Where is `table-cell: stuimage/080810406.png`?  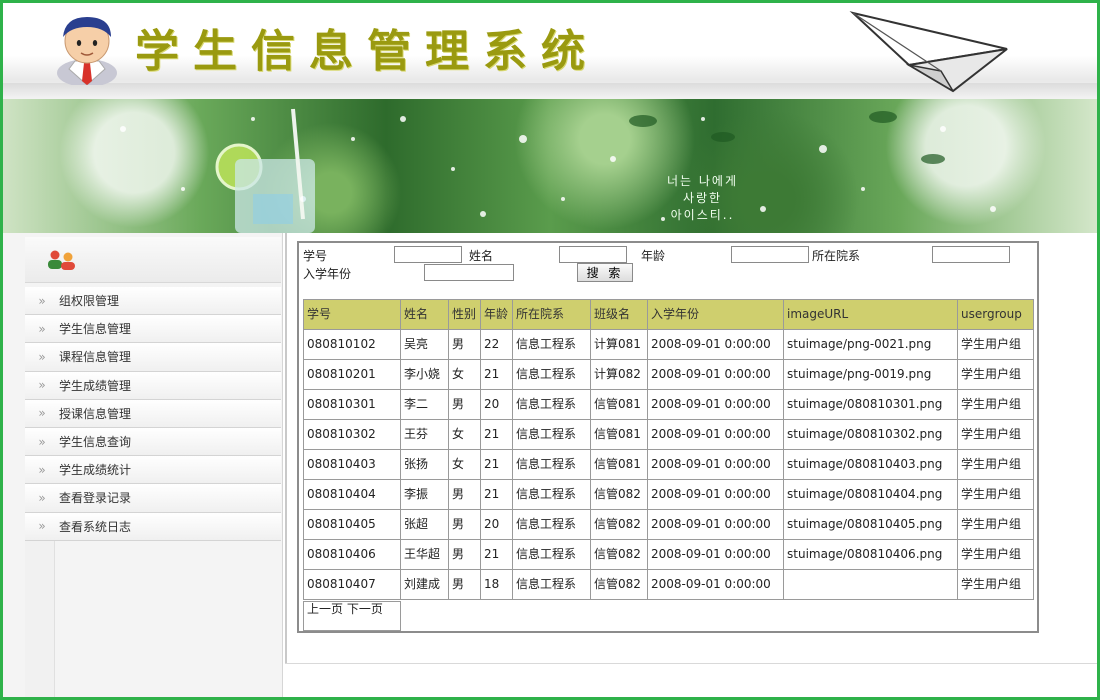 table-cell: stuimage/080810406.png is located at coordinates (870, 554).